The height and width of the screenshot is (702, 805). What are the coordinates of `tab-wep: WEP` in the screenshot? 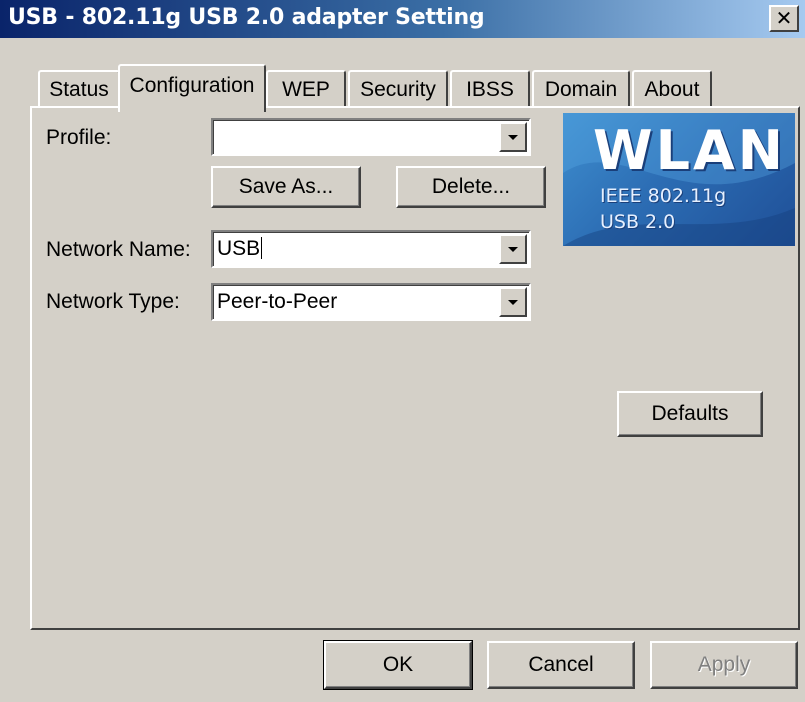 It's located at (306, 90).